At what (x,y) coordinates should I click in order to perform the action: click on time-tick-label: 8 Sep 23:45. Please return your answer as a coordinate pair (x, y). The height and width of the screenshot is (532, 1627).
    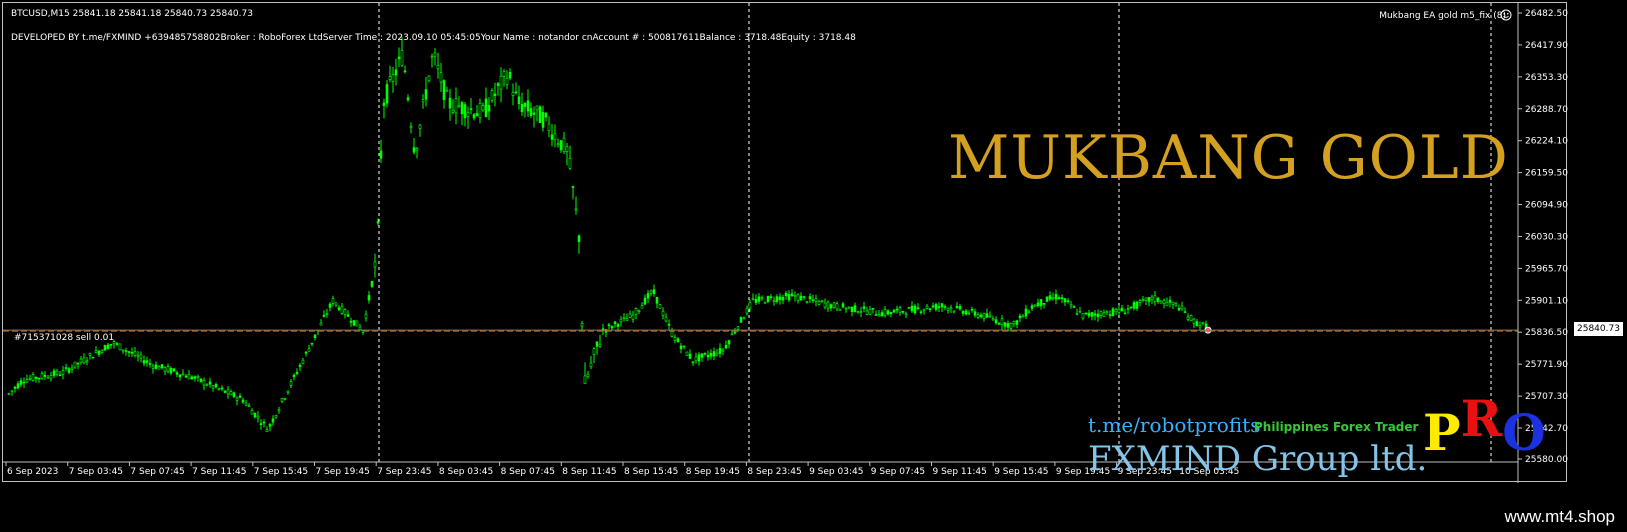
    Looking at the image, I should click on (774, 472).